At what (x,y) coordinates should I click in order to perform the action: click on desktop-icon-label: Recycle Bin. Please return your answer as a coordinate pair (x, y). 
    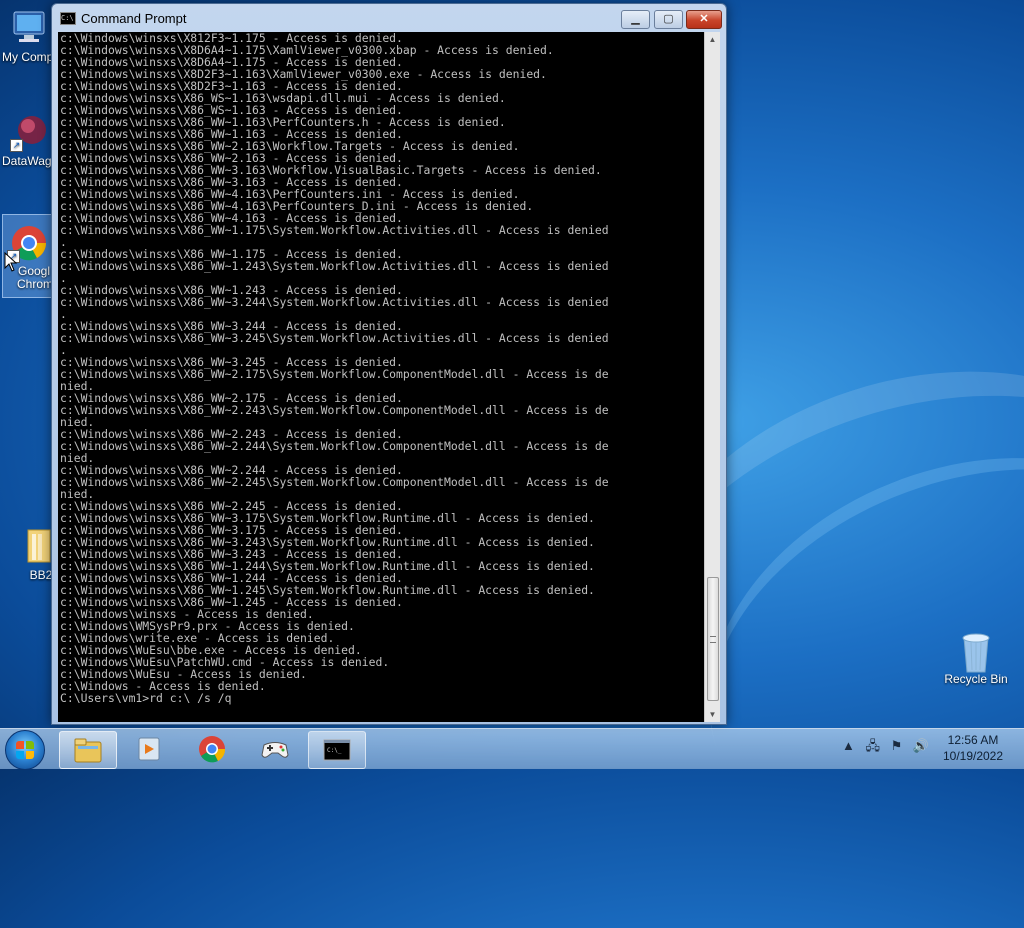
    Looking at the image, I should click on (976, 679).